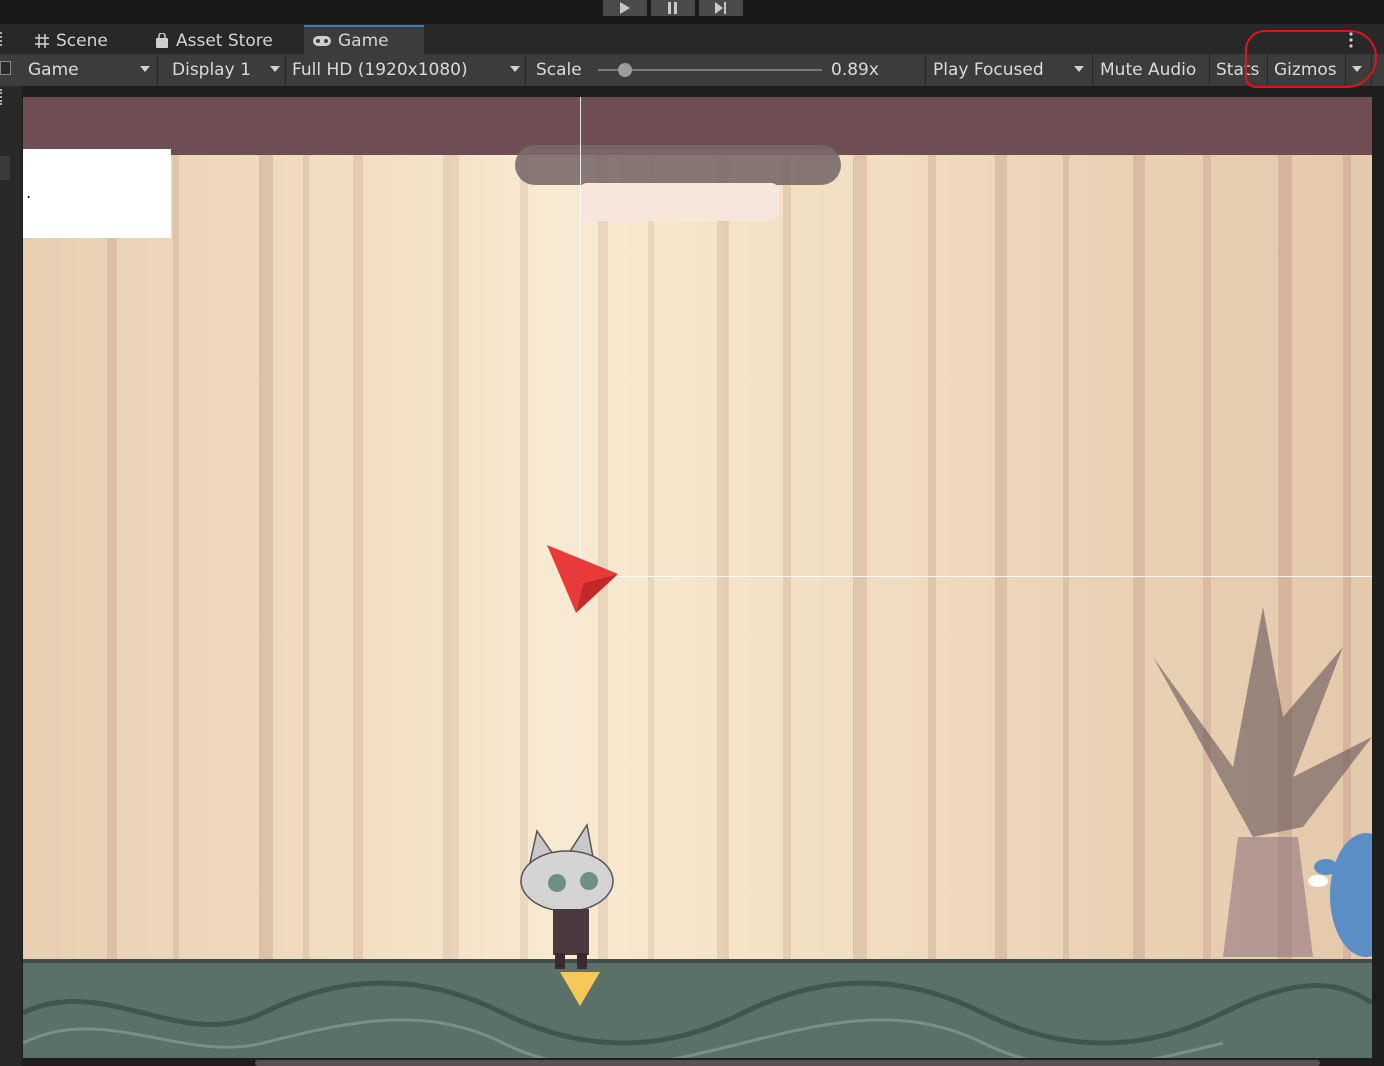 The height and width of the screenshot is (1066, 1384). What do you see at coordinates (692, 39) in the screenshot?
I see `tab-bar: Scene Asset Store Game` at bounding box center [692, 39].